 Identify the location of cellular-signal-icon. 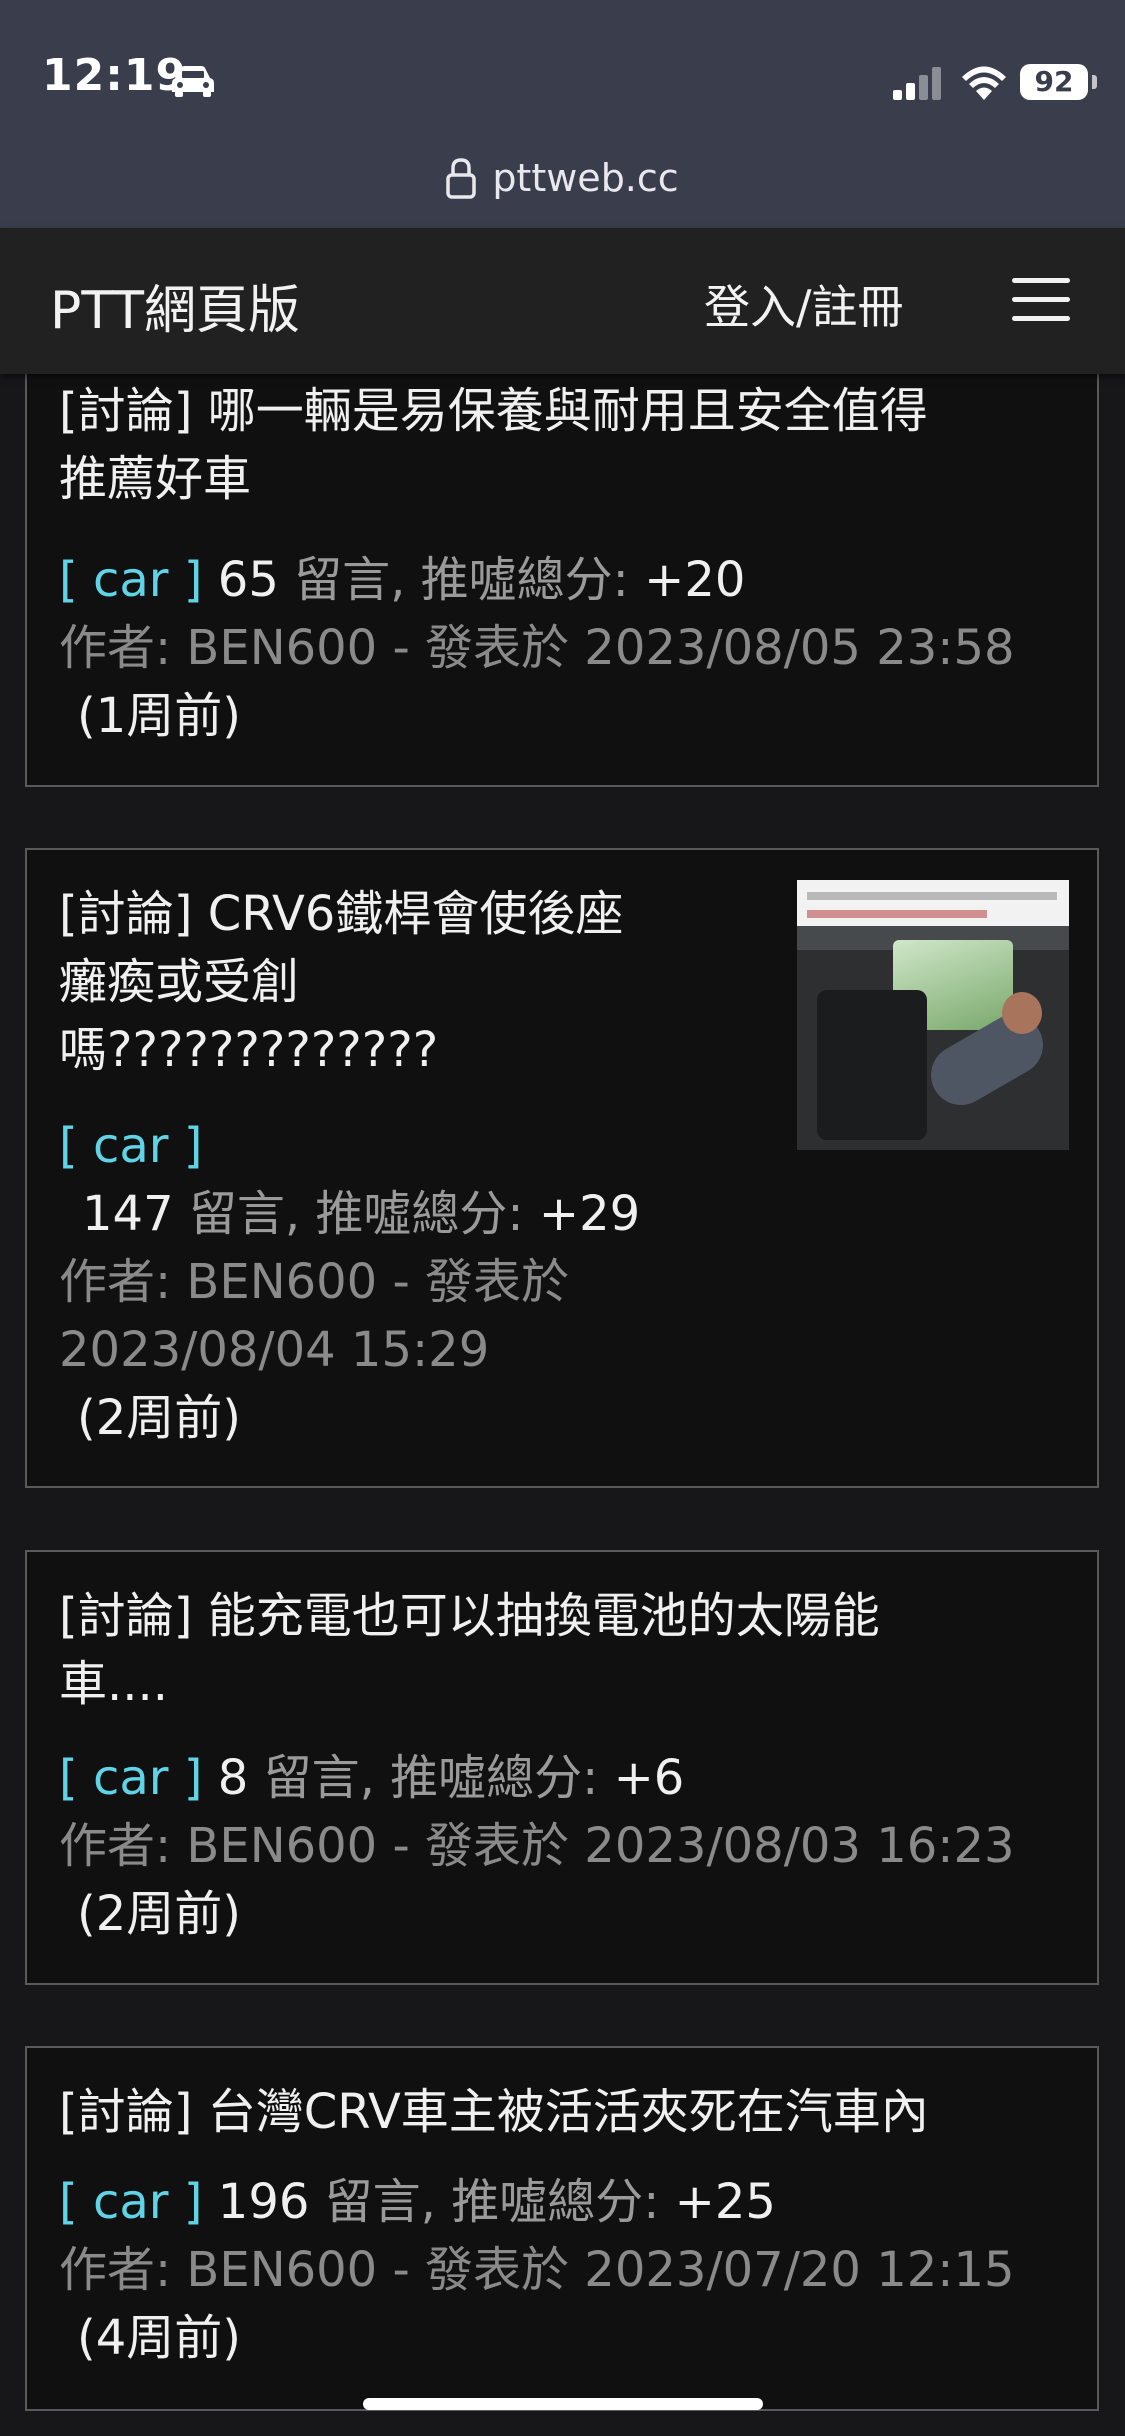
(917, 83).